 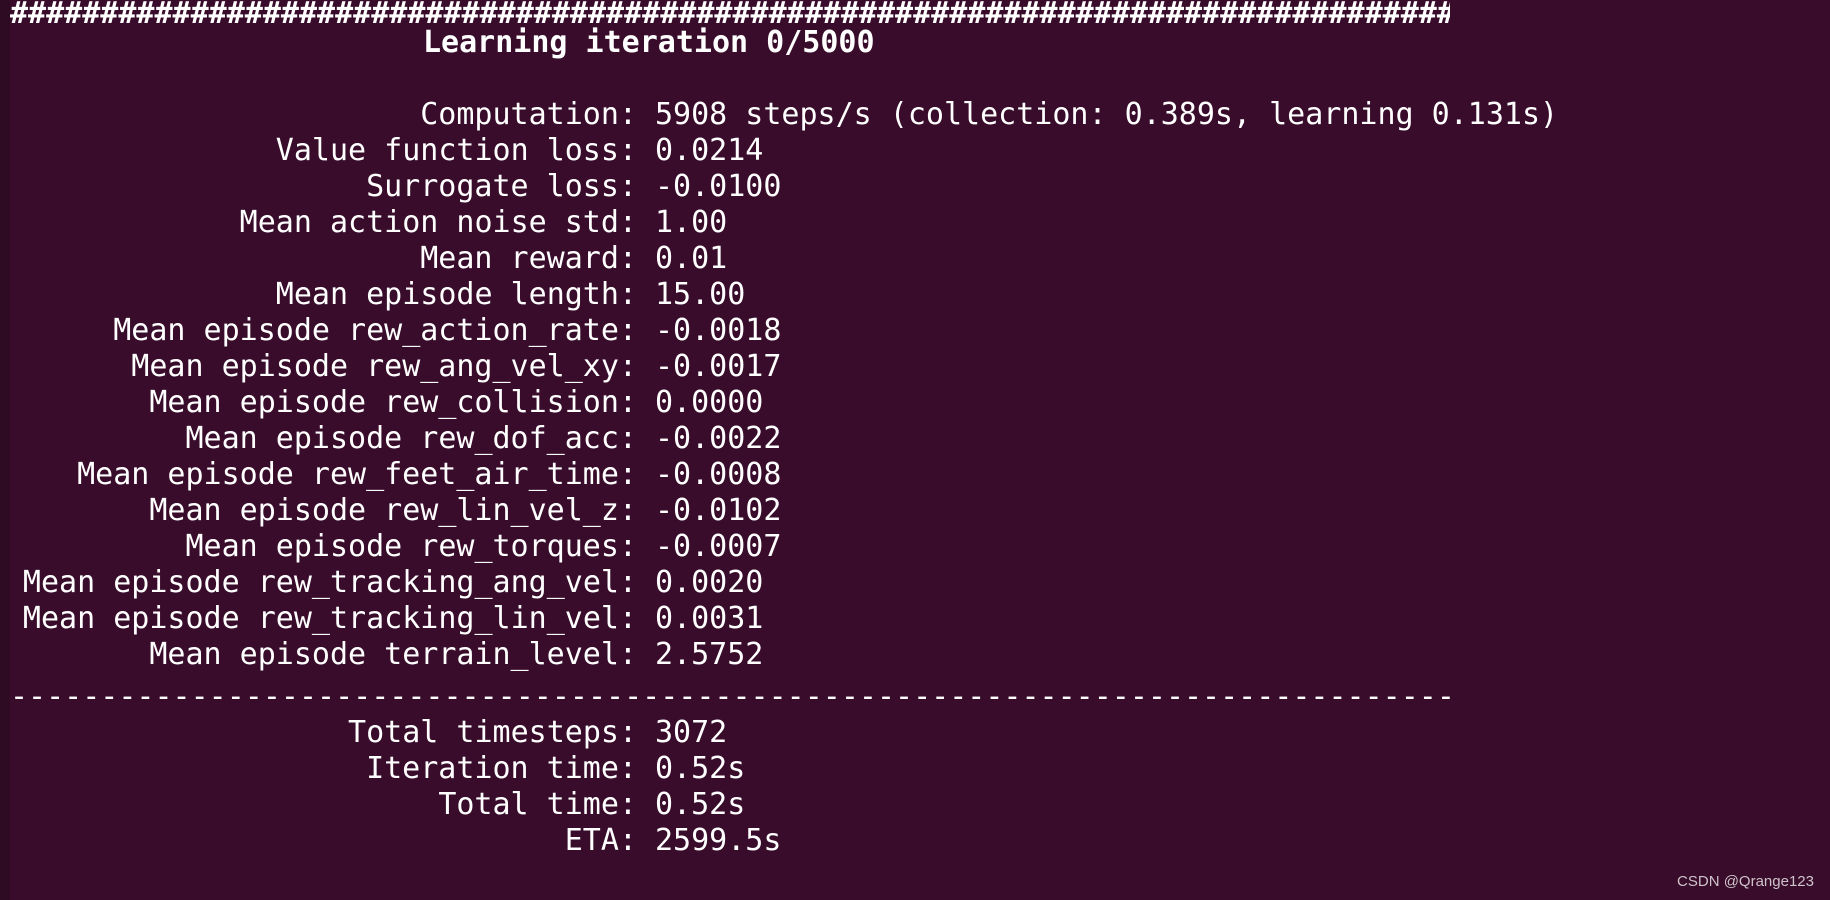 I want to click on stat-label: Mean reward:, so click(x=528, y=258).